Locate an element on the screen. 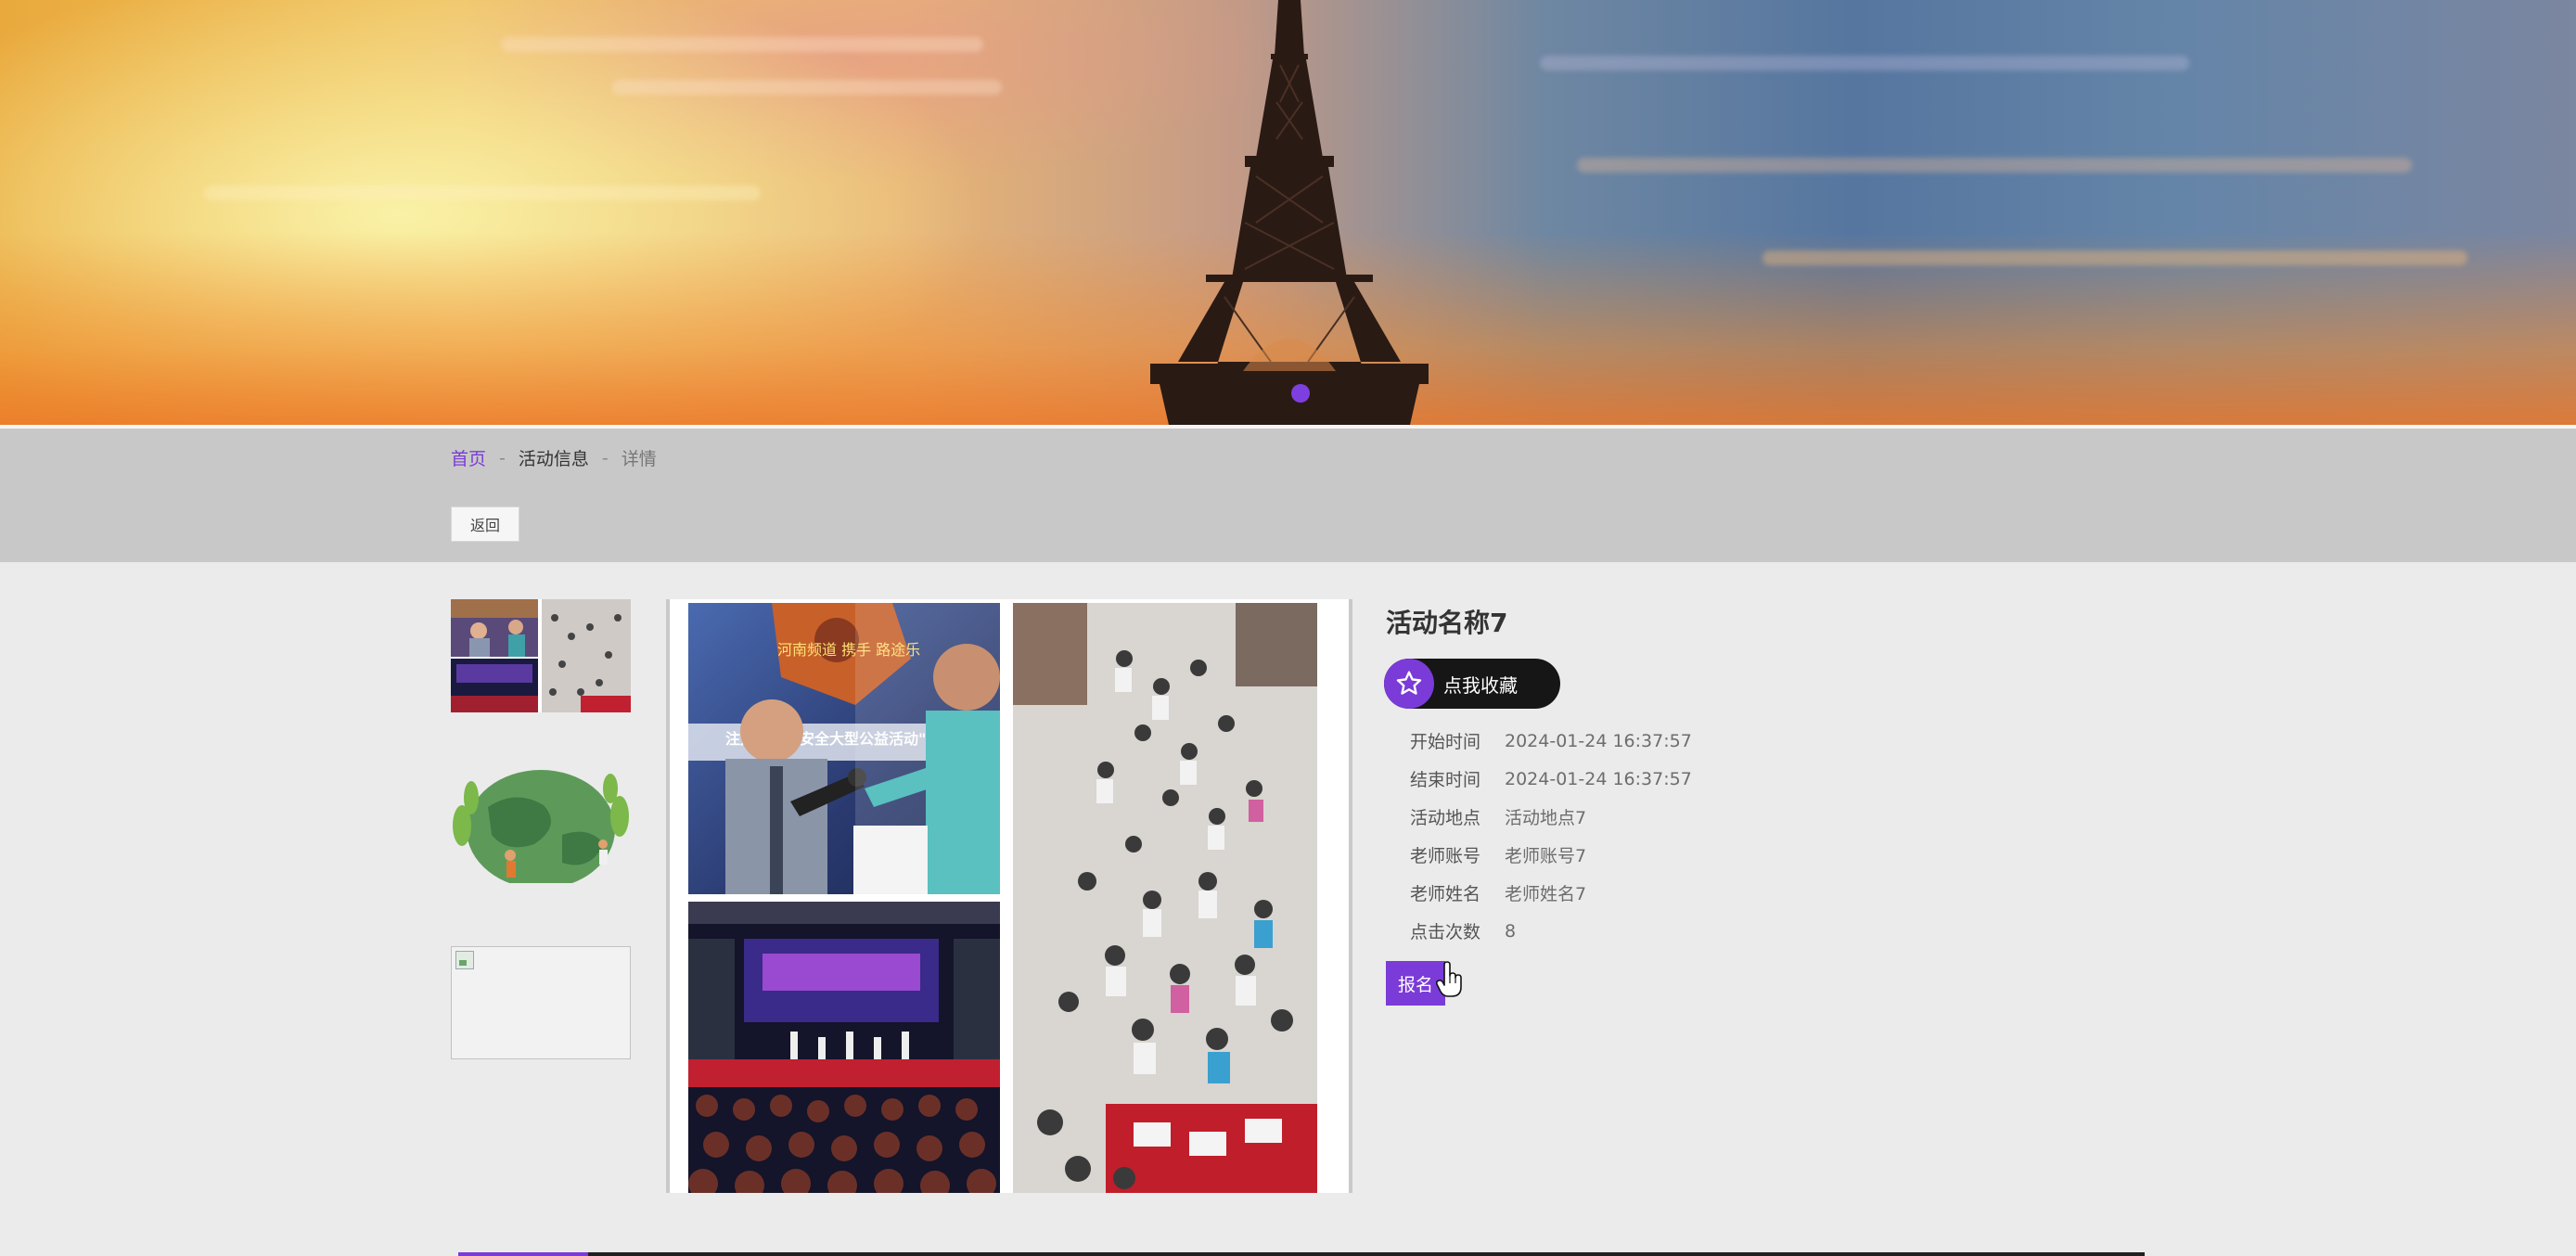  stage-photo-image is located at coordinates (844, 1047).